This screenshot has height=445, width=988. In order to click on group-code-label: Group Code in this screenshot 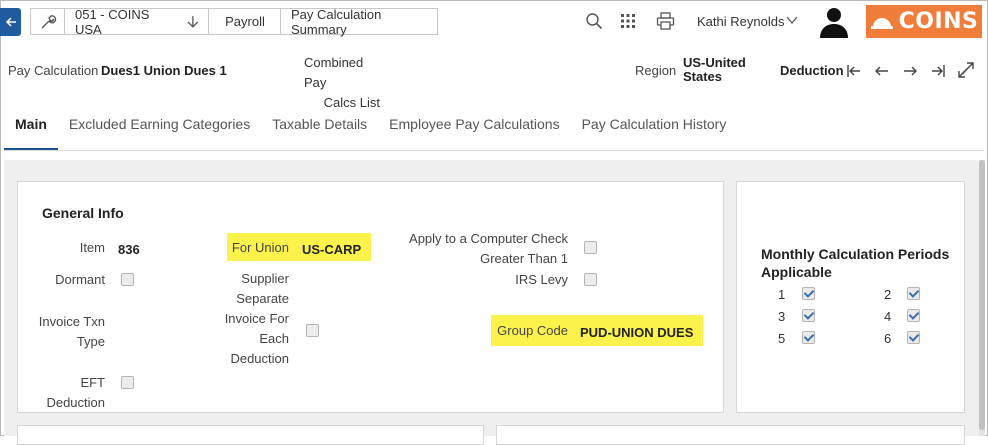, I will do `click(532, 330)`.